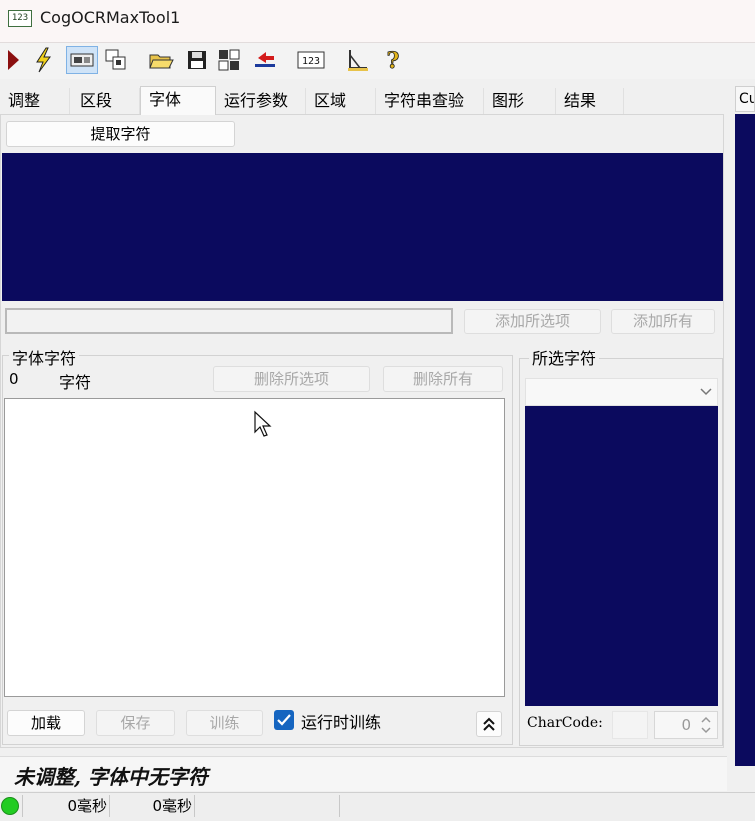 This screenshot has width=755, height=821. Describe the element at coordinates (363, 773) in the screenshot. I see `status-message-bar: 未调整, 字体中无字符` at that location.